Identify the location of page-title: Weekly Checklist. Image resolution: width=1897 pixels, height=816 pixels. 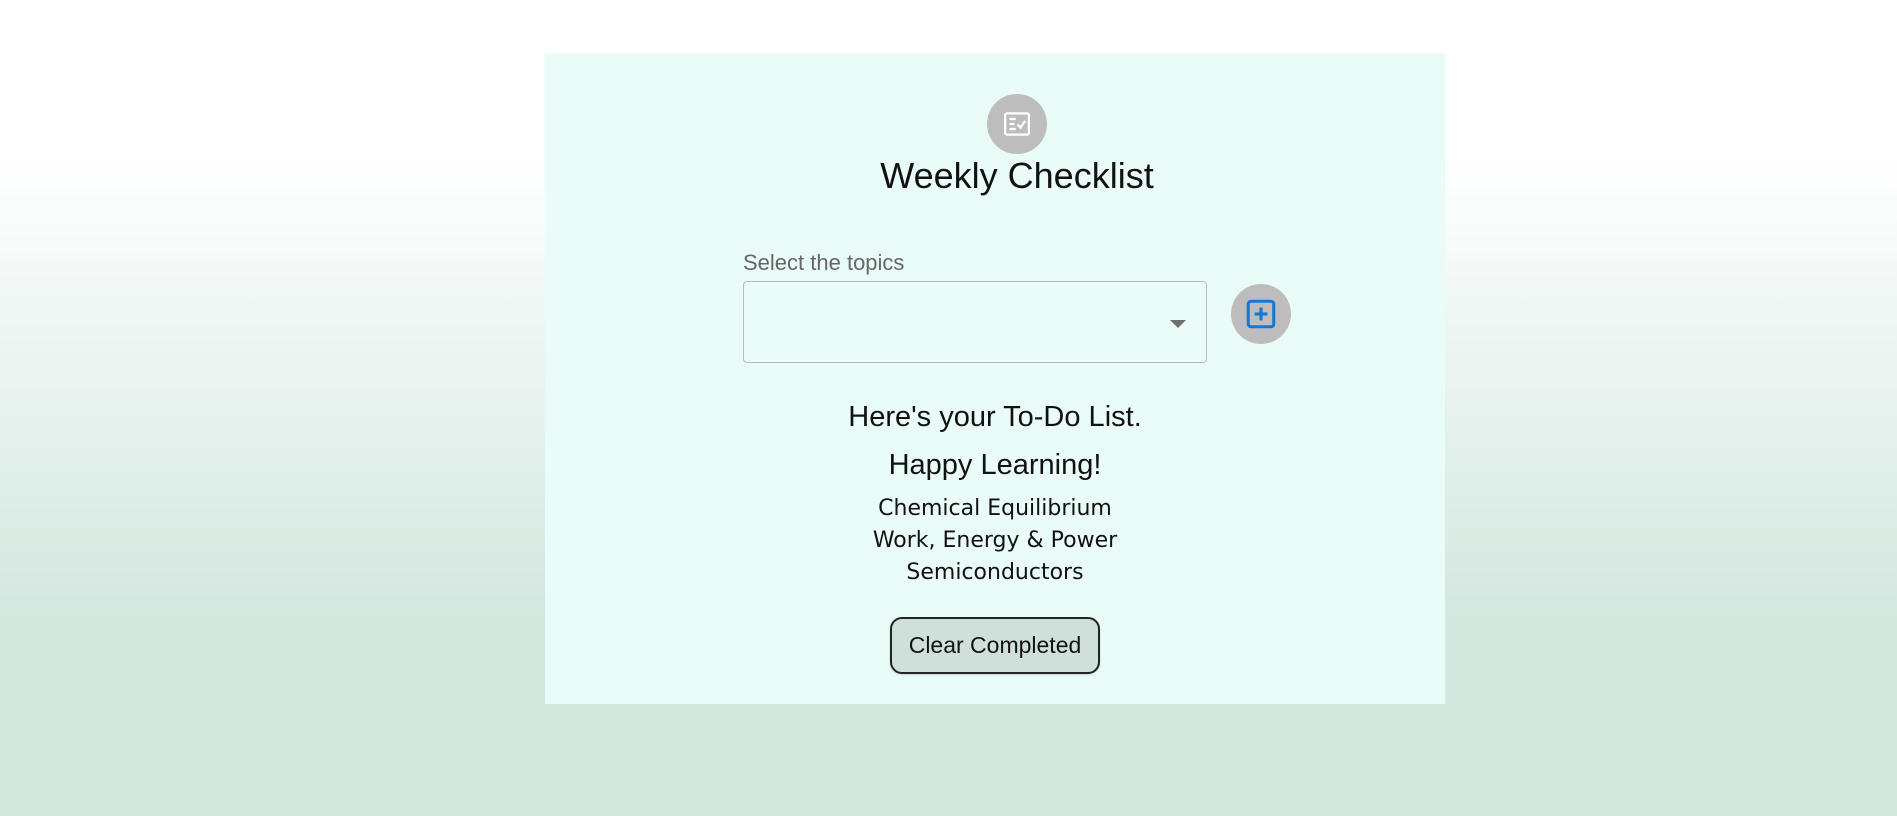
(1017, 175).